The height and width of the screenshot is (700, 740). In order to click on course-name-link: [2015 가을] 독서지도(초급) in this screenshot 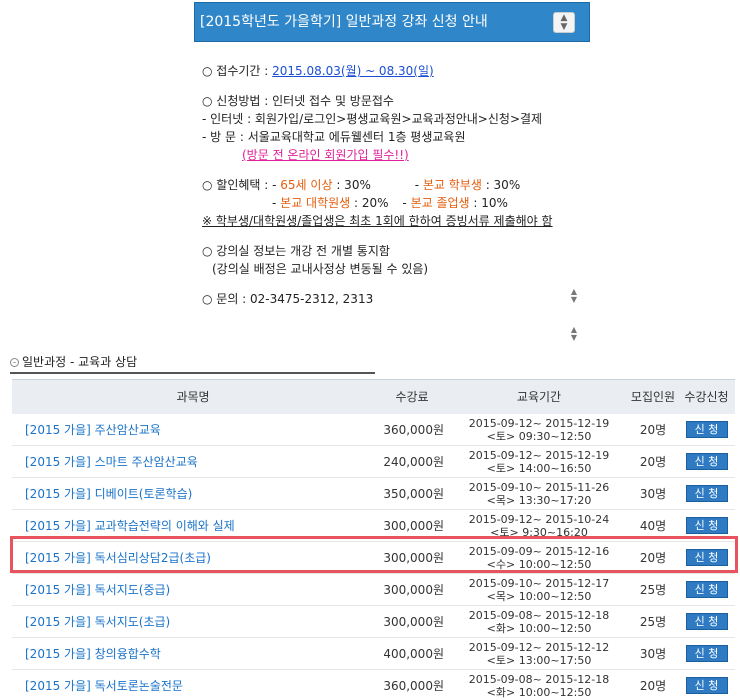, I will do `click(193, 621)`.